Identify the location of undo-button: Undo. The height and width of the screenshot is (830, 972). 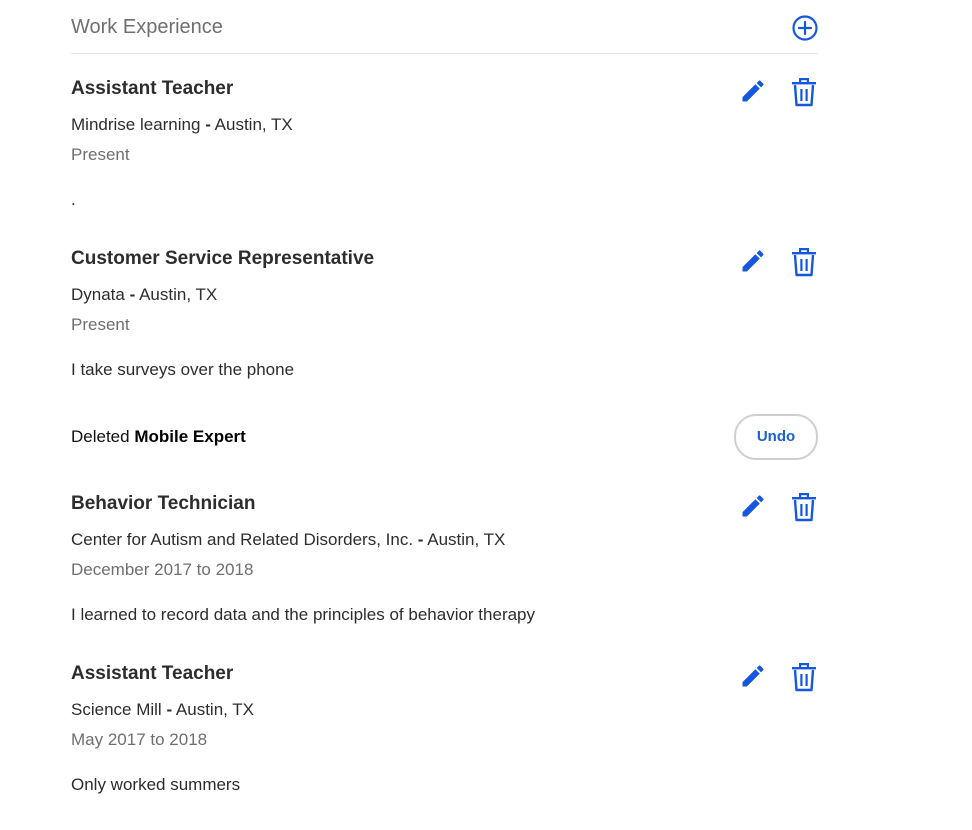
(776, 437).